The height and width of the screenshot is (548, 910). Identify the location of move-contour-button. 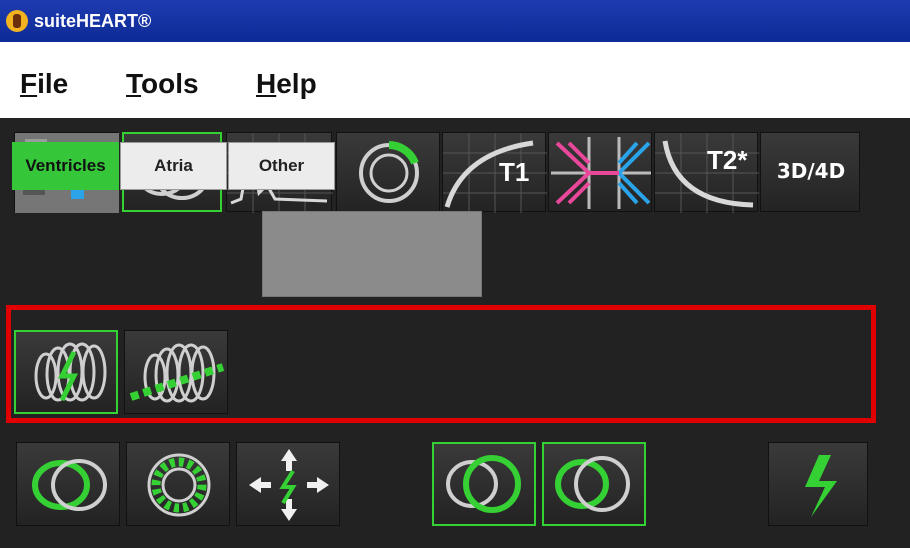
(288, 484).